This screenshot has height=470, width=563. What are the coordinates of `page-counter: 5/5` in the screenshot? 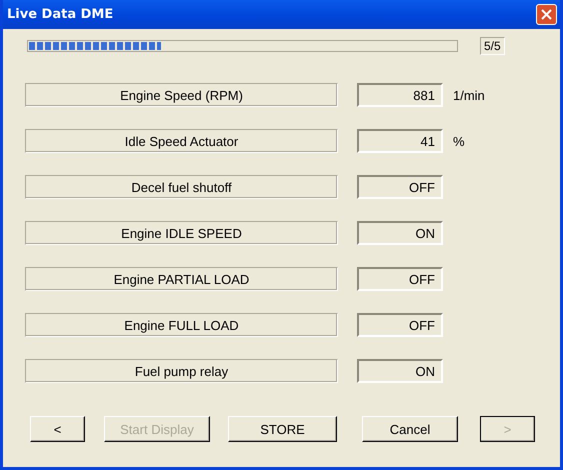 It's located at (492, 46).